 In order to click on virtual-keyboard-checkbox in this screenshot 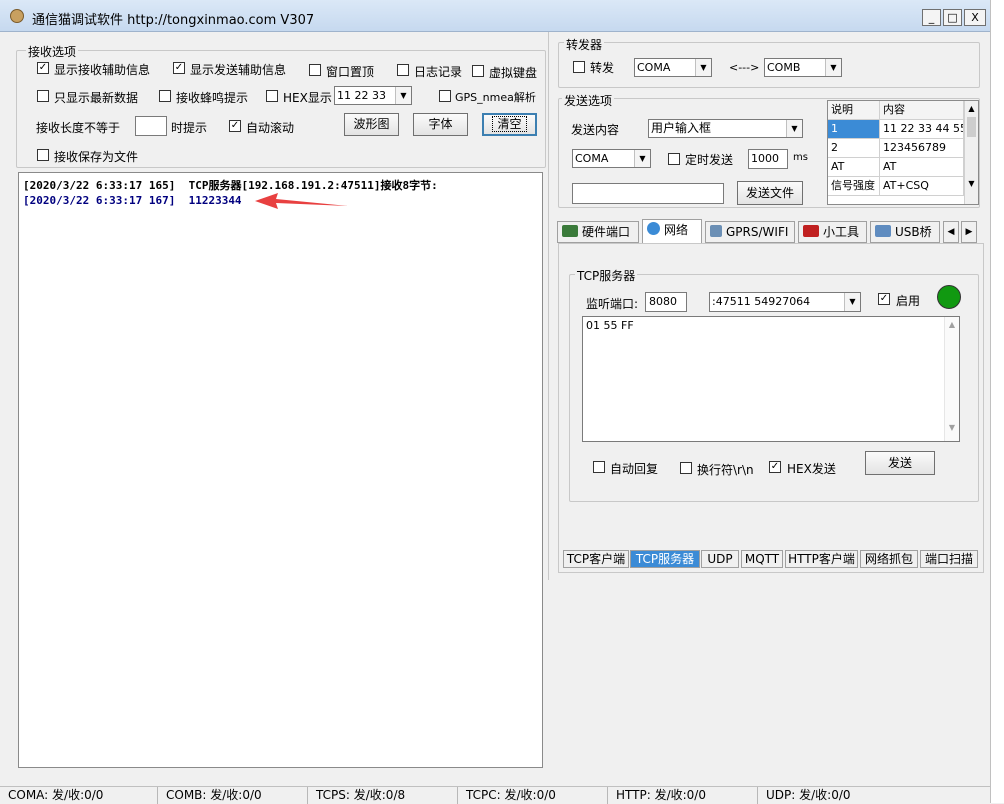, I will do `click(478, 71)`.